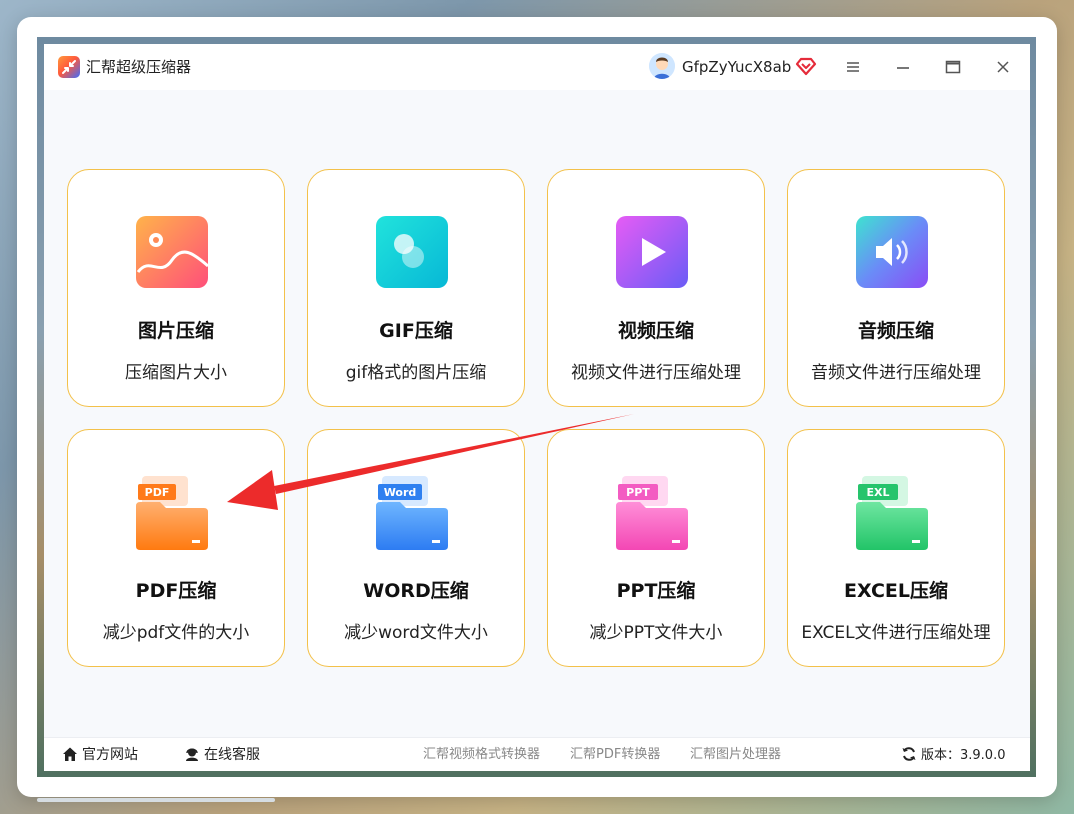 Image resolution: width=1074 pixels, height=814 pixels. I want to click on ppt-folder-icon: PPT, so click(652, 513).